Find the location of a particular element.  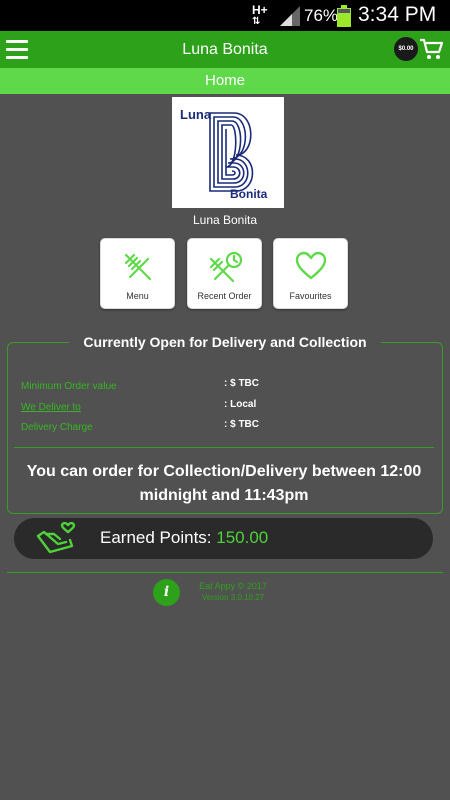

network-indicator: H+ ⇅ is located at coordinates (260, 15).